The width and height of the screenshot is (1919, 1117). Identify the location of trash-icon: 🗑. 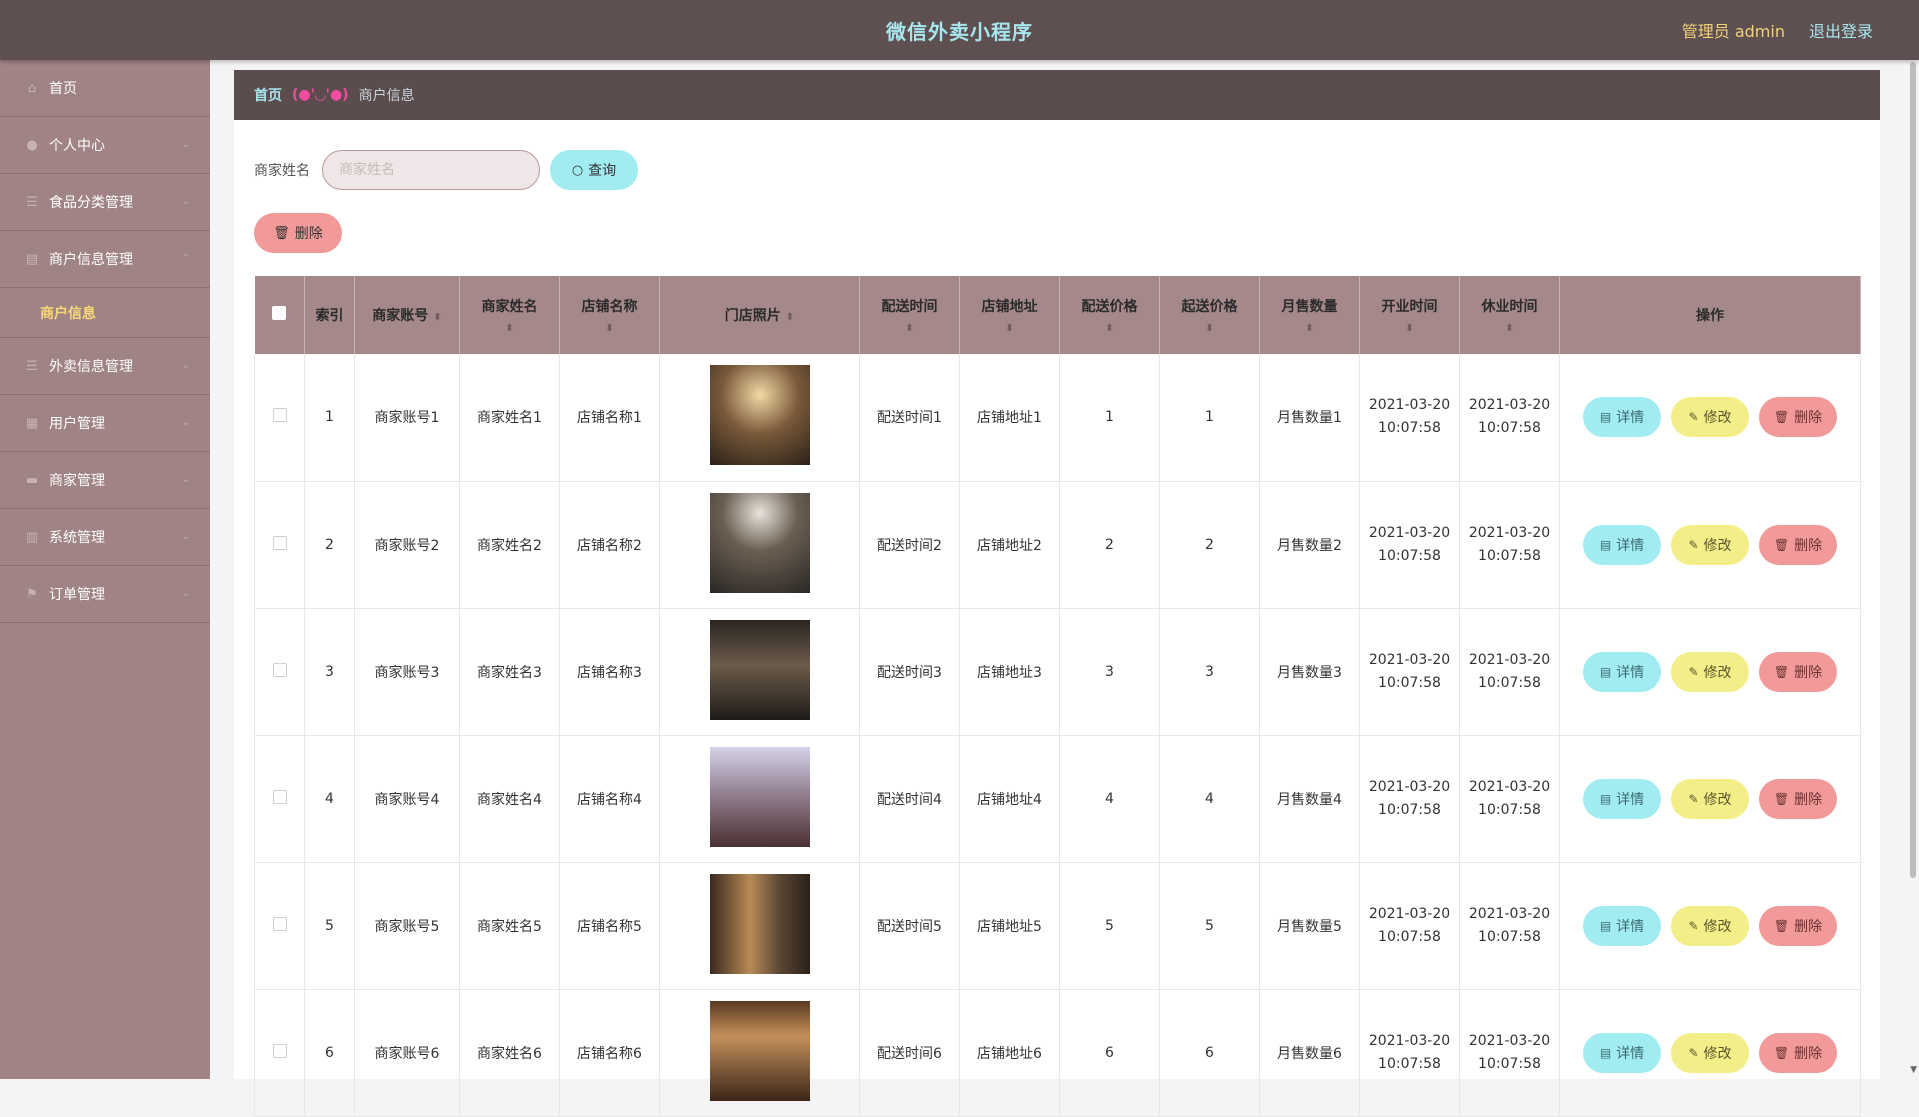
(1781, 671).